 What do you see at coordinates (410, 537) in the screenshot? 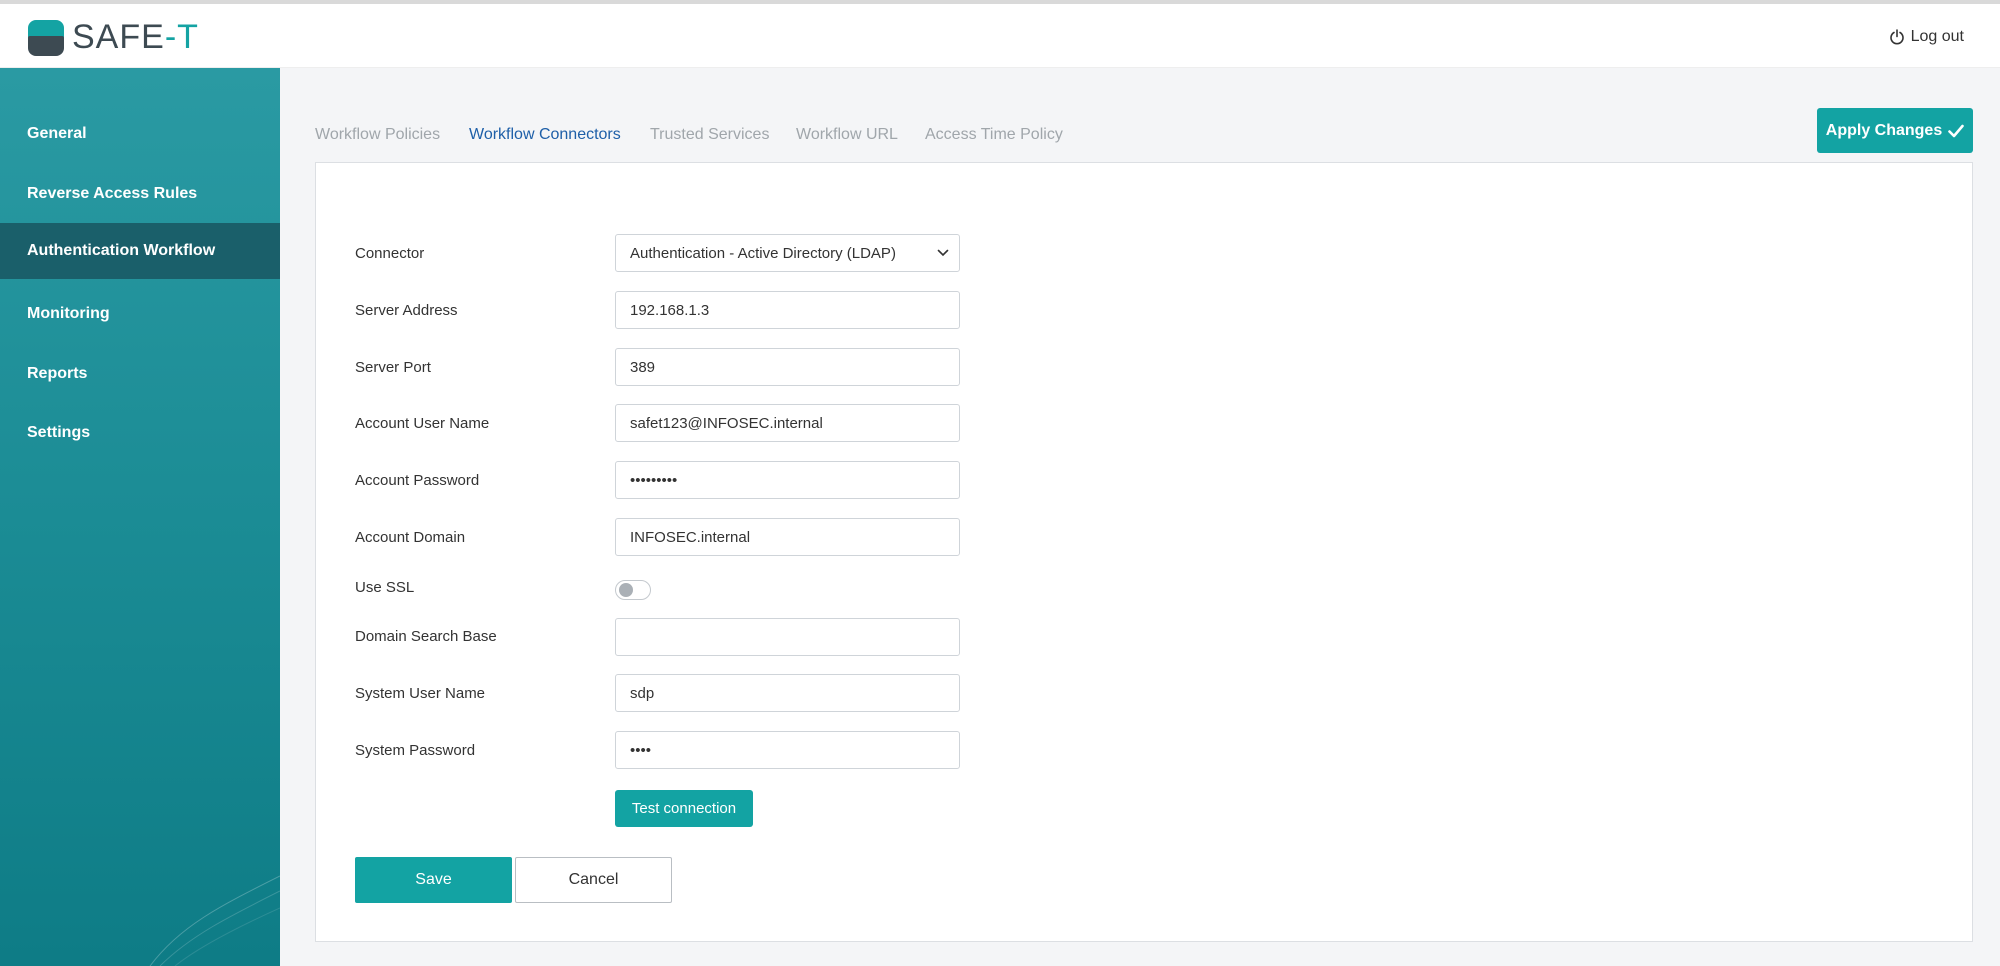
I see `account-domain-label: Account Domain` at bounding box center [410, 537].